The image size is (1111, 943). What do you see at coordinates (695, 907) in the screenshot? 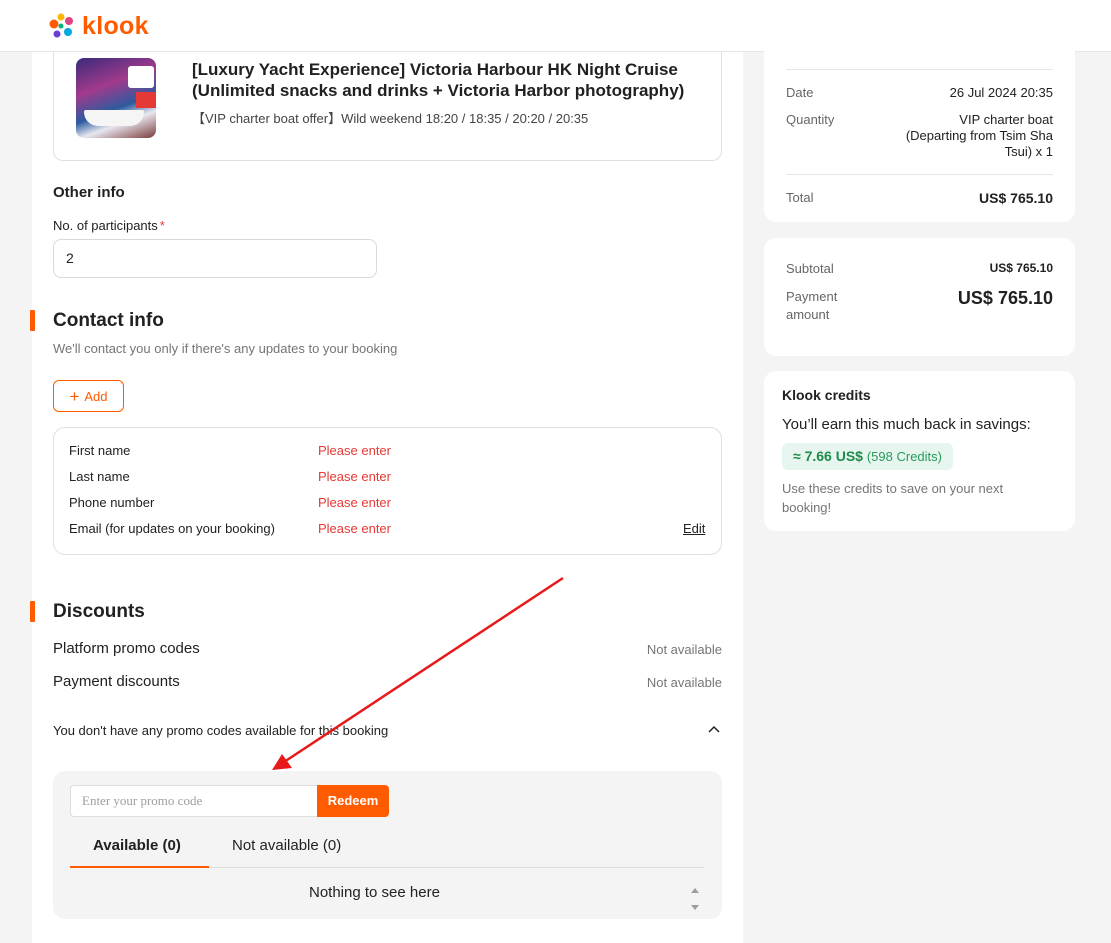
I see `scroll-down-icon` at bounding box center [695, 907].